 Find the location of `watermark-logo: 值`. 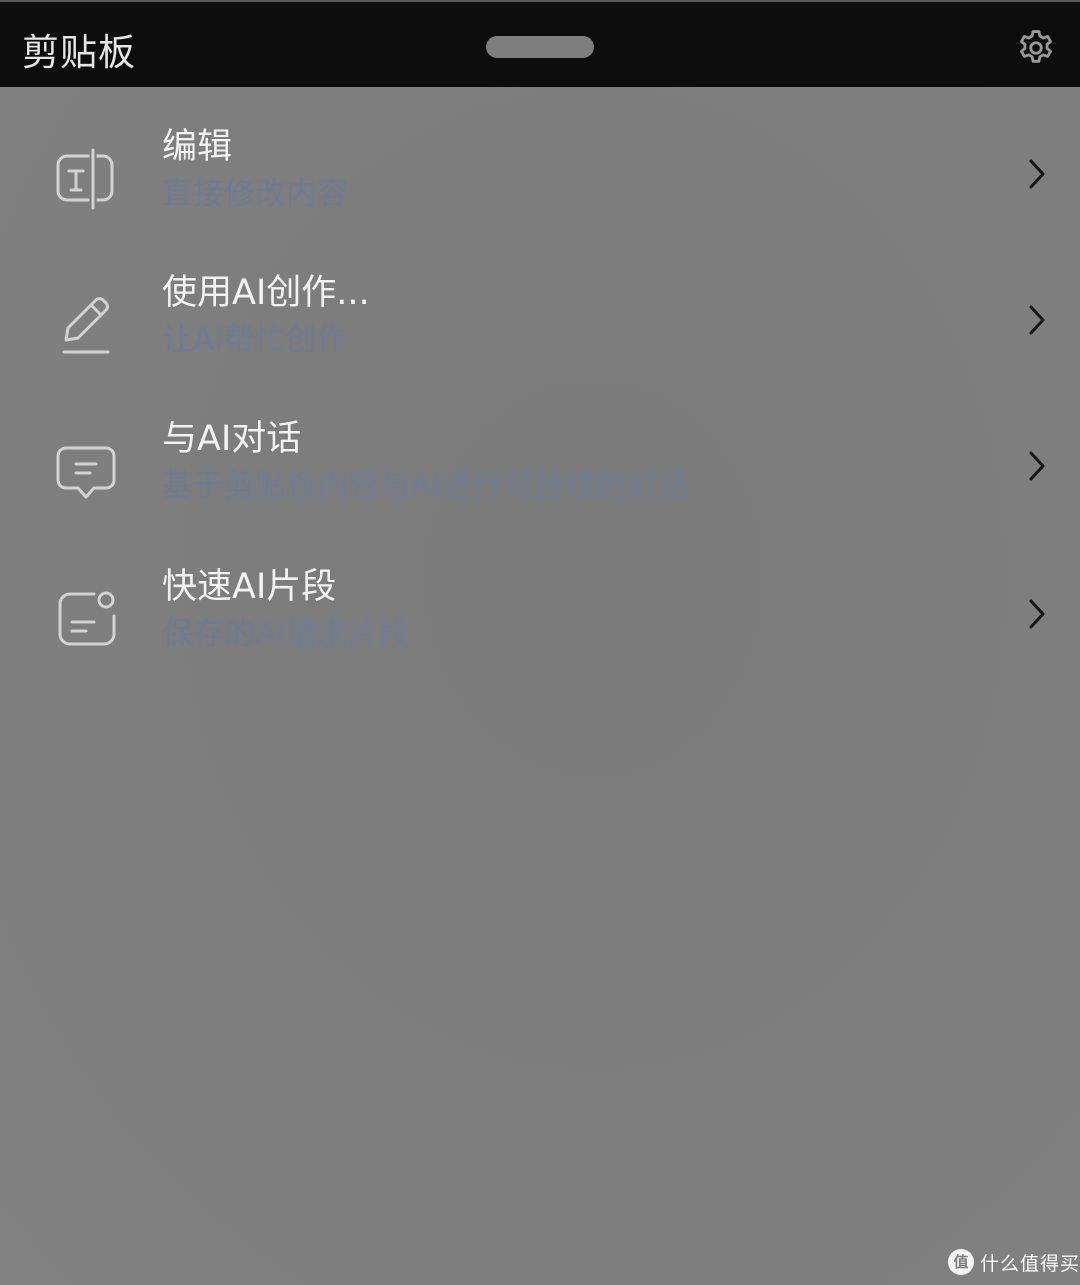

watermark-logo: 值 is located at coordinates (961, 1262).